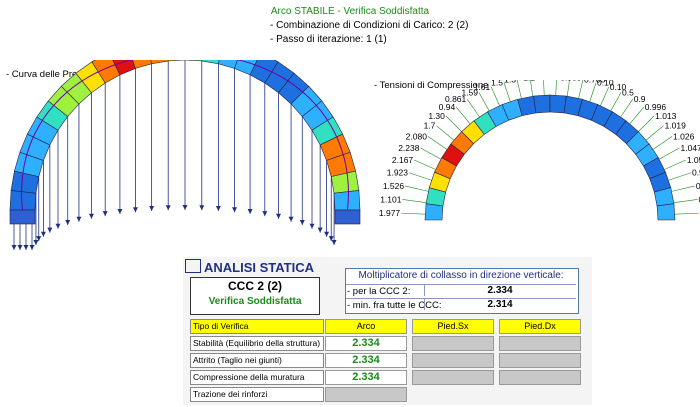 The width and height of the screenshot is (700, 407). Describe the element at coordinates (696, 173) in the screenshot. I see `stress-value-label: 0.995` at that location.